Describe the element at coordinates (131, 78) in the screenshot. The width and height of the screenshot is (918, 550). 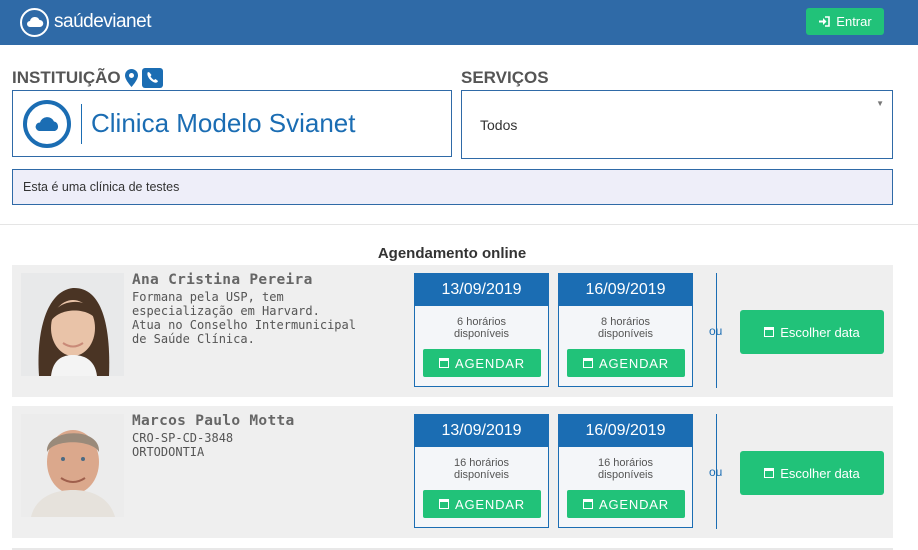
I see `map-marker-icon` at that location.